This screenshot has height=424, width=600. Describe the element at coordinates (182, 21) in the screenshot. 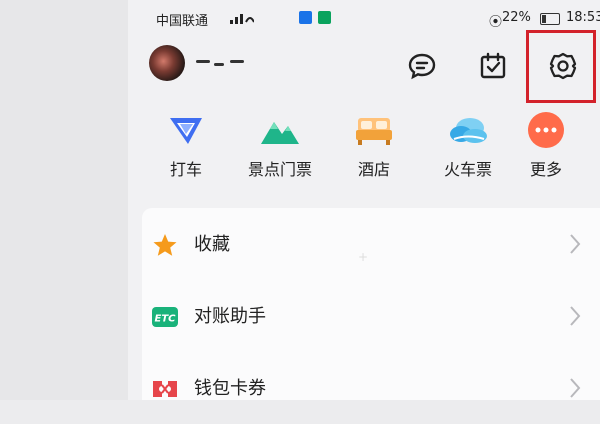

I see `carrier-label: 中国联通` at that location.